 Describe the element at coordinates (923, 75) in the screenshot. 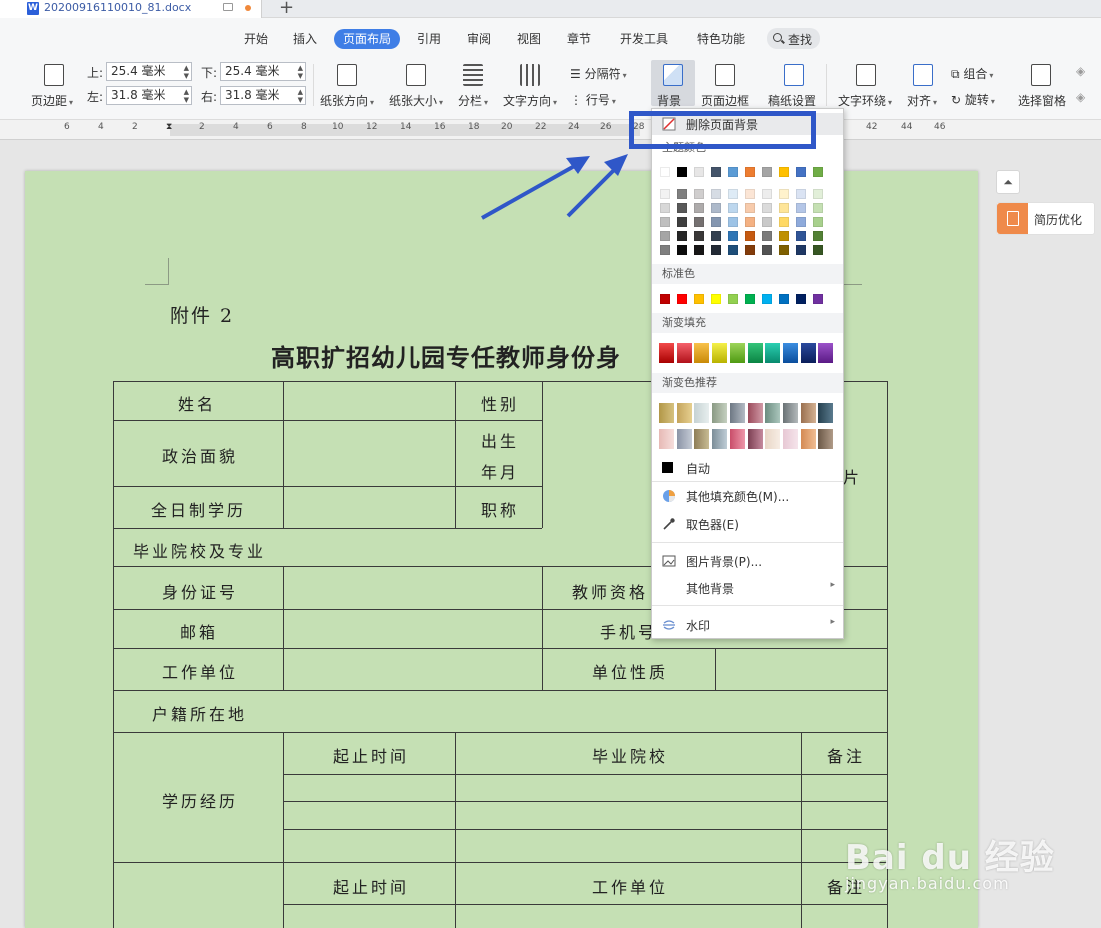

I see `align-icon` at that location.